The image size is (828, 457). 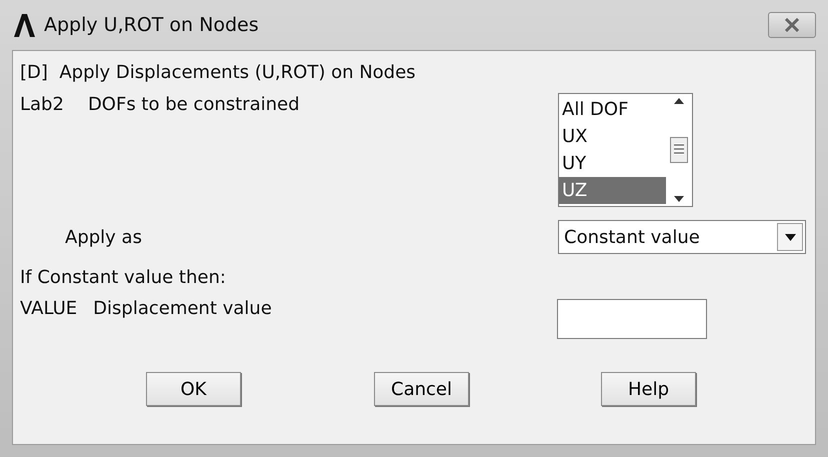 I want to click on field-label: Apply as, so click(x=103, y=237).